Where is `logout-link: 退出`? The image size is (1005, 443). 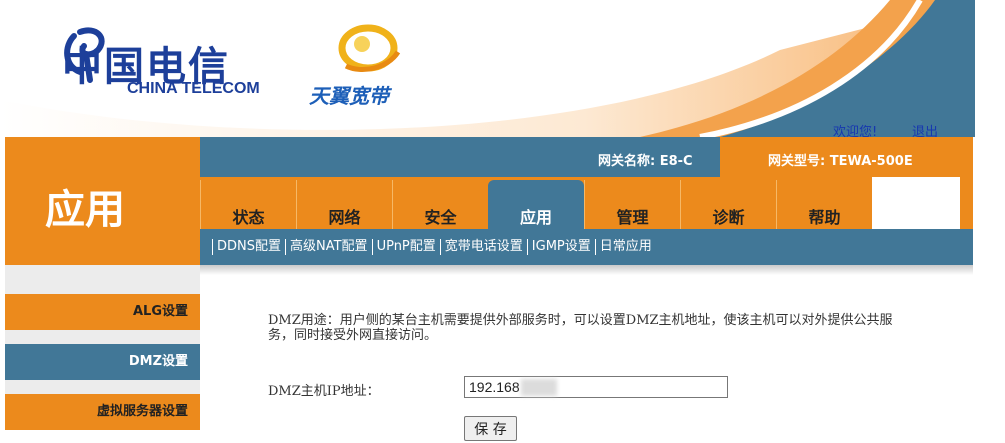
logout-link: 退出 is located at coordinates (925, 129).